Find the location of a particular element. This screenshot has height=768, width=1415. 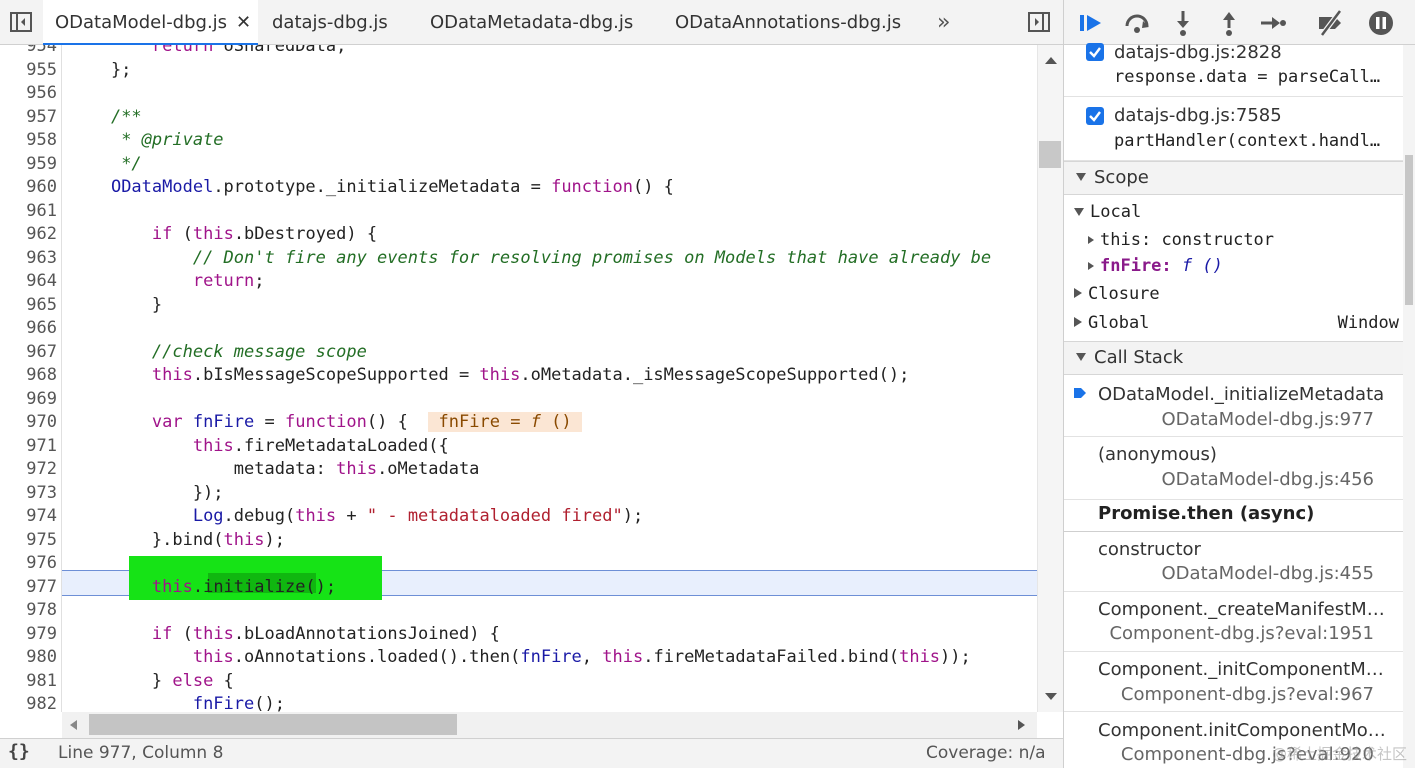

close-tab-icon: ✕ is located at coordinates (243, 22).